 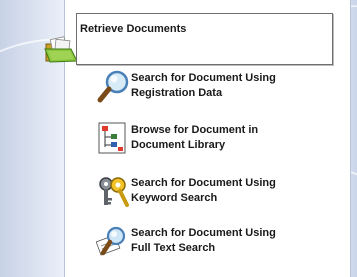 I want to click on option-label-line2: Document Library, so click(x=178, y=145).